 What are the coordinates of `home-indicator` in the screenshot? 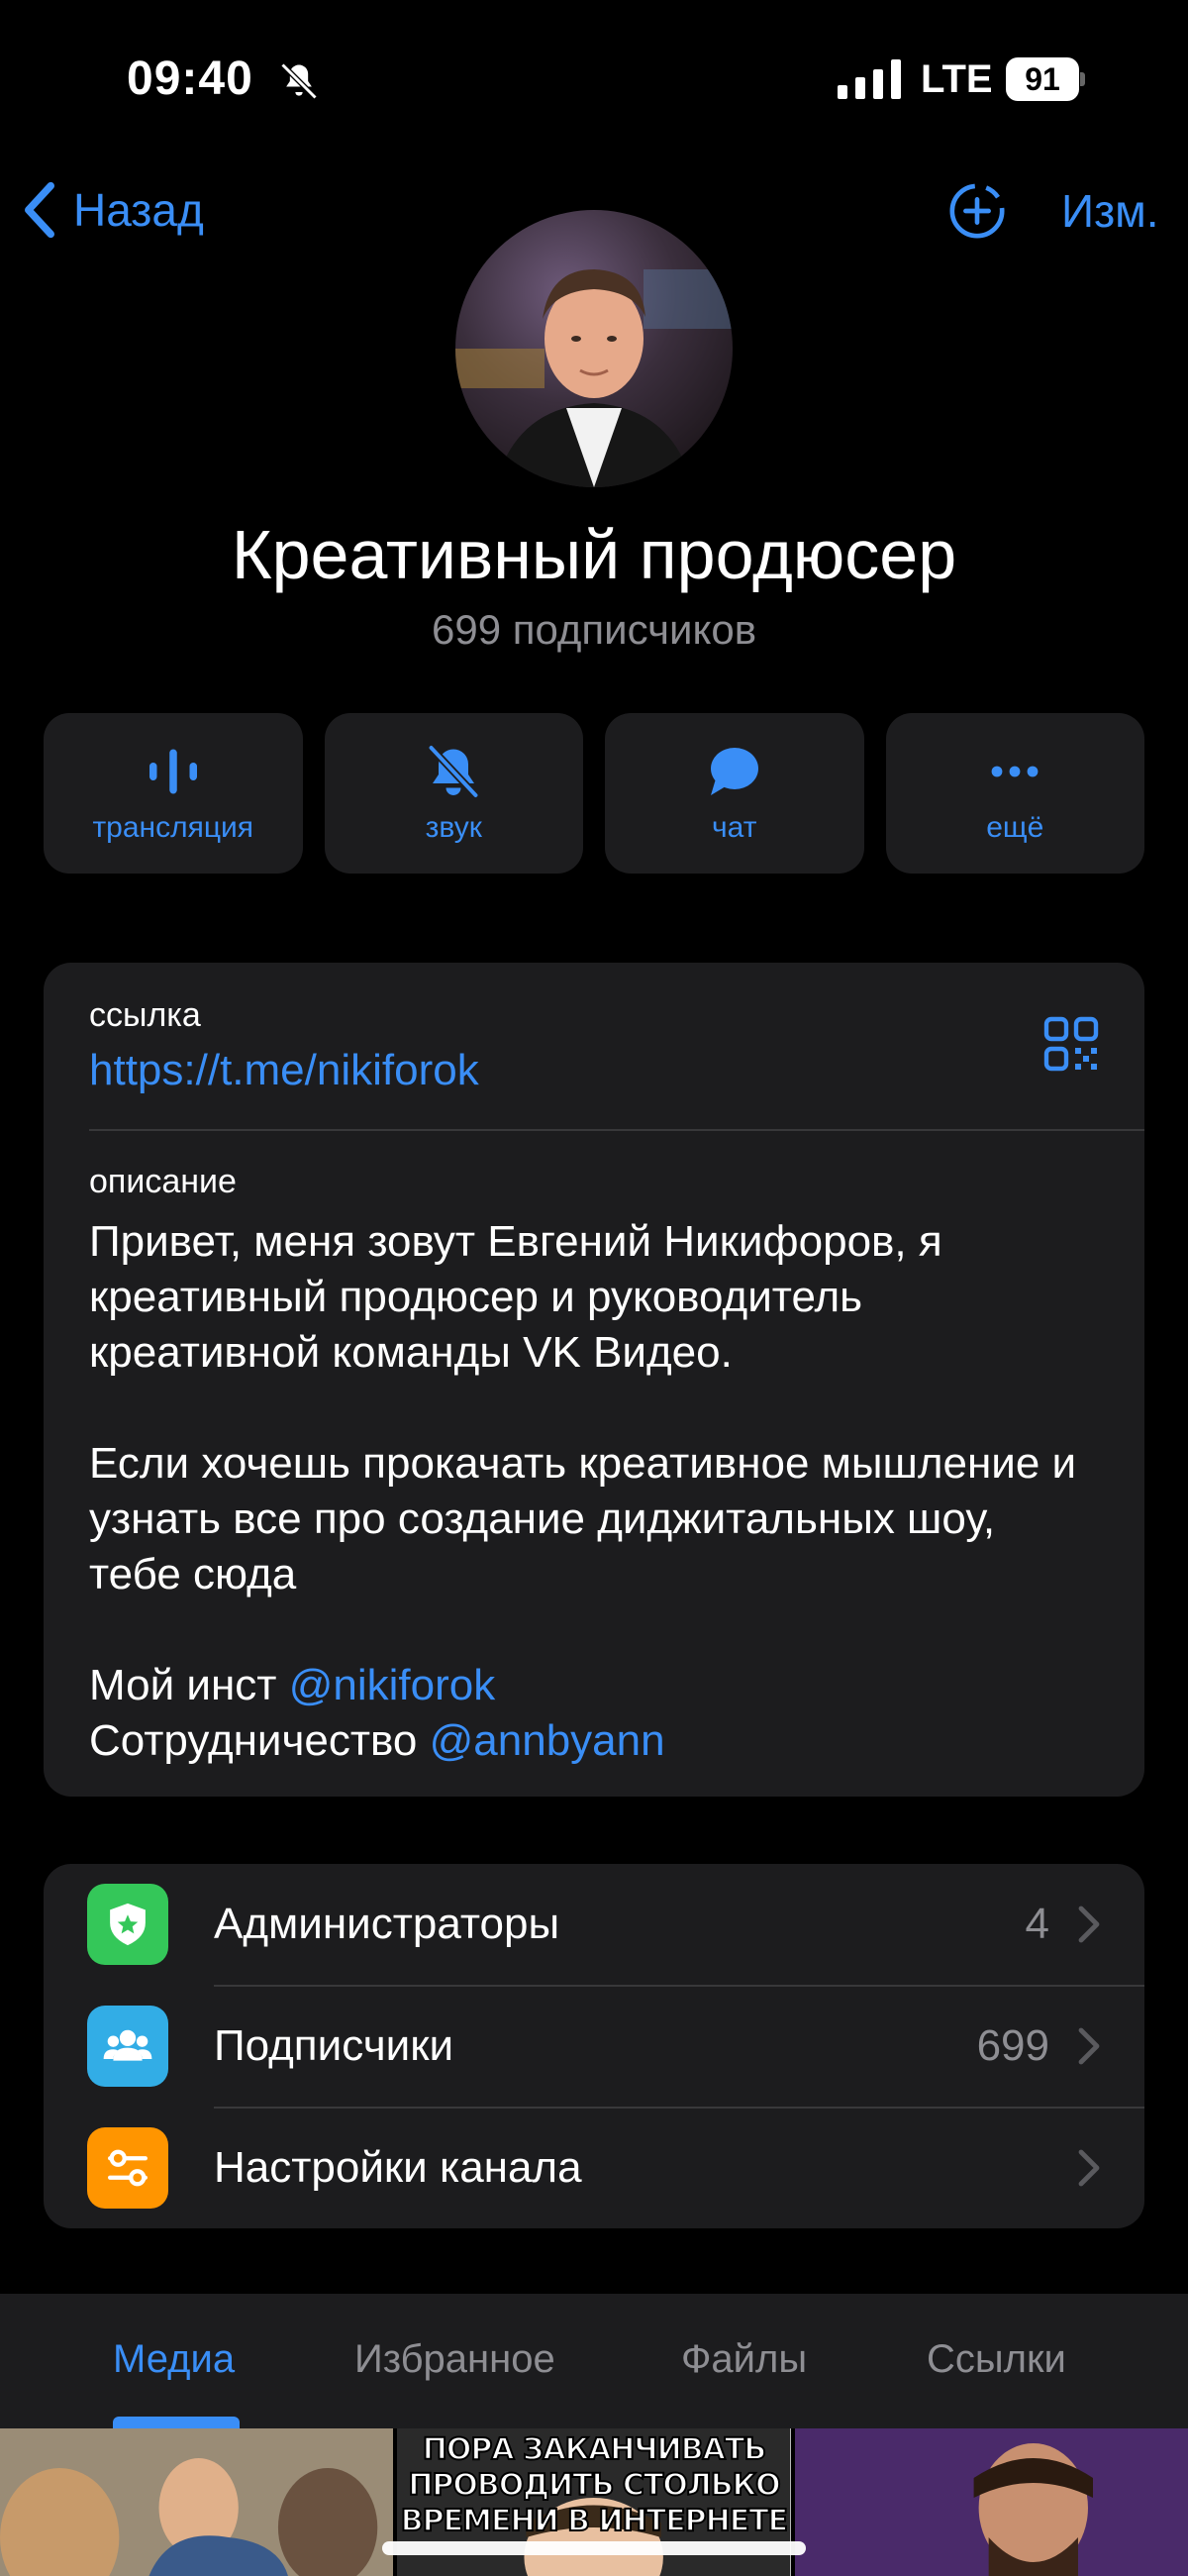 It's located at (594, 2548).